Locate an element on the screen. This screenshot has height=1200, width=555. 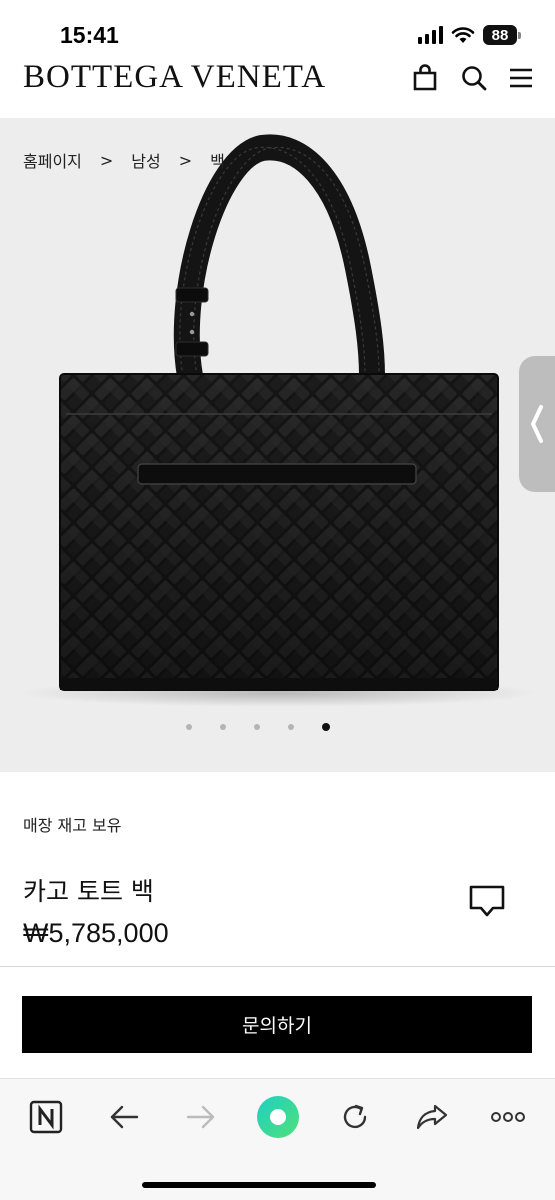
reload-icon is located at coordinates (355, 1117).